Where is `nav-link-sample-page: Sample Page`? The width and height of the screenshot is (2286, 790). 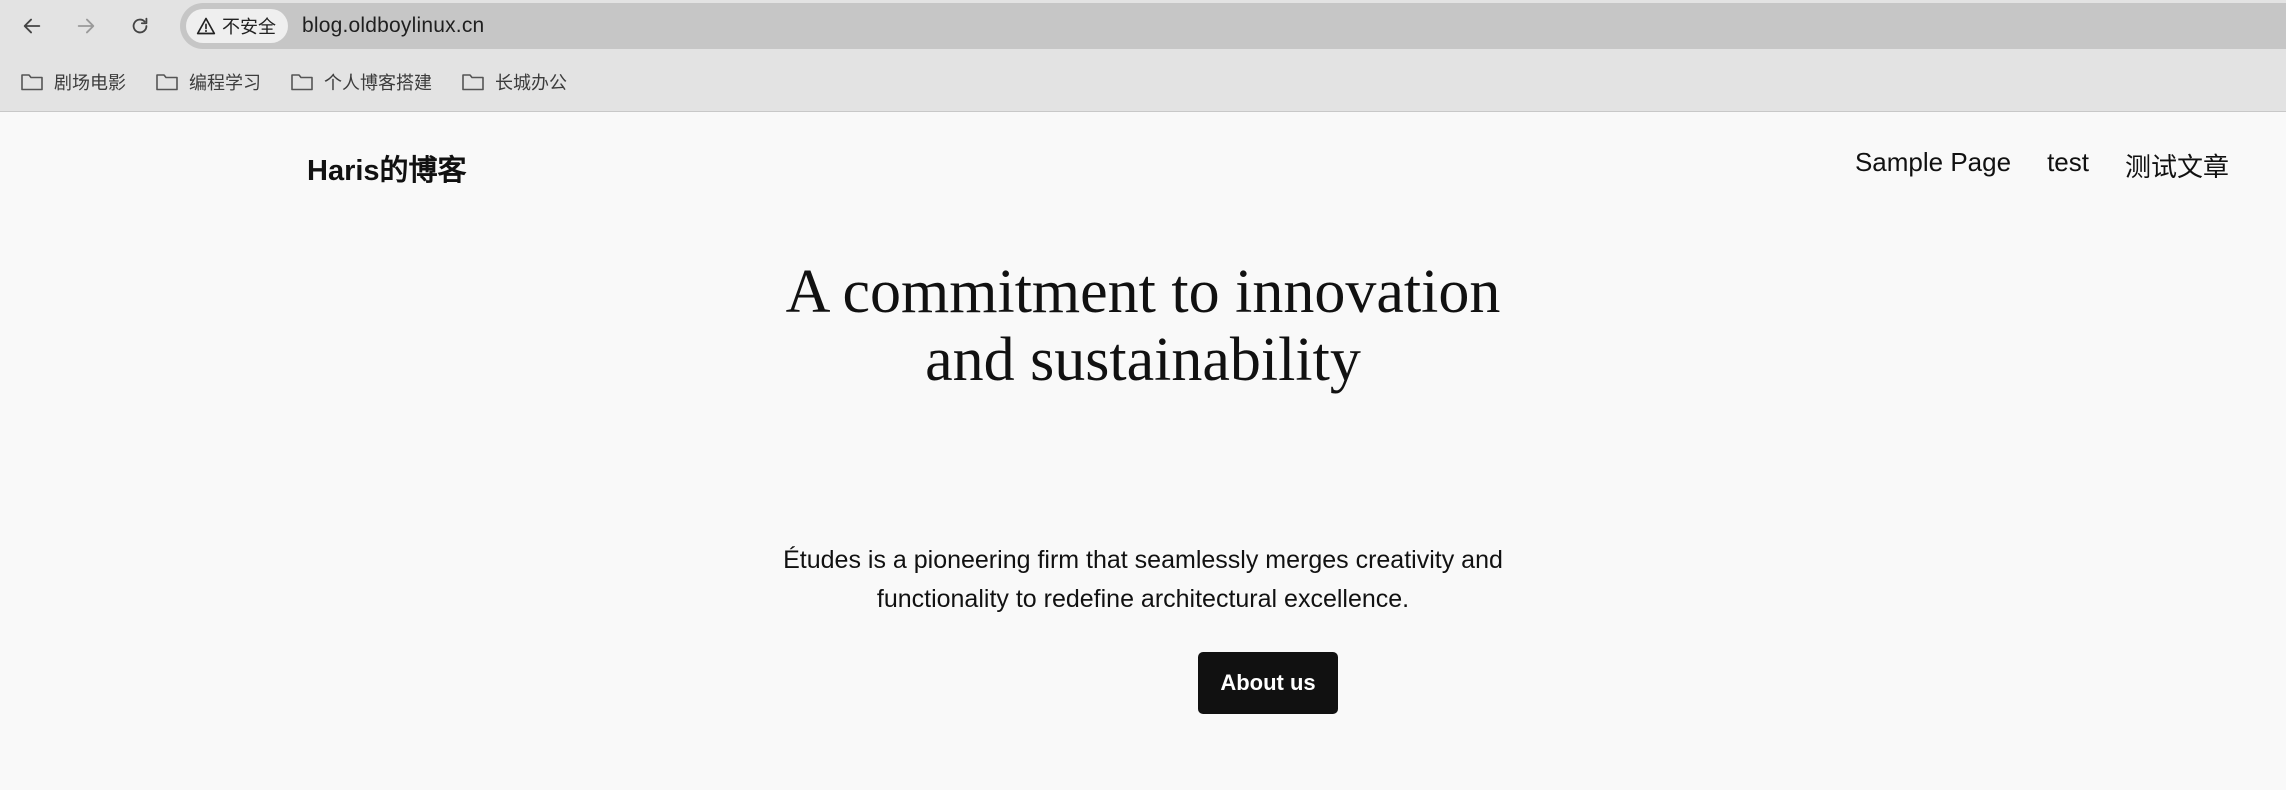 nav-link-sample-page: Sample Page is located at coordinates (1933, 165).